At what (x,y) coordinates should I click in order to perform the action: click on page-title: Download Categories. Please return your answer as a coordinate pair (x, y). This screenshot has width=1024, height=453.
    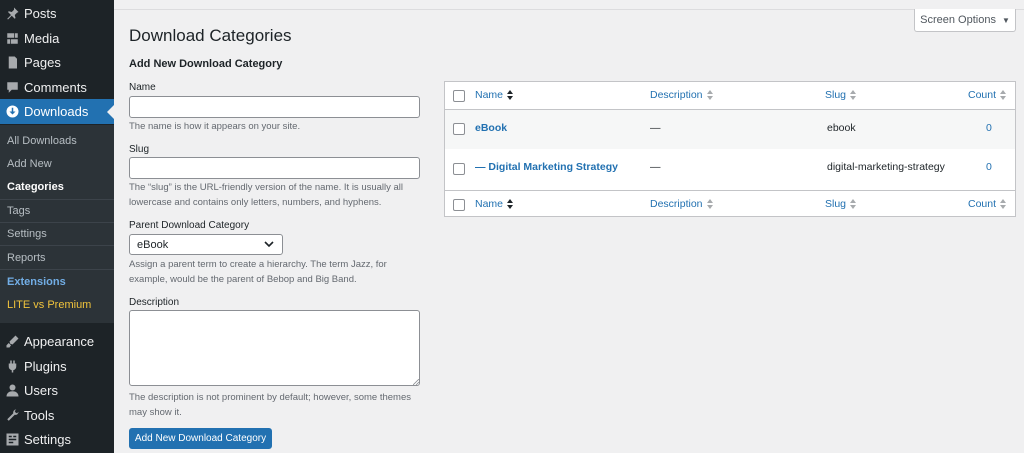
    Looking at the image, I should click on (210, 35).